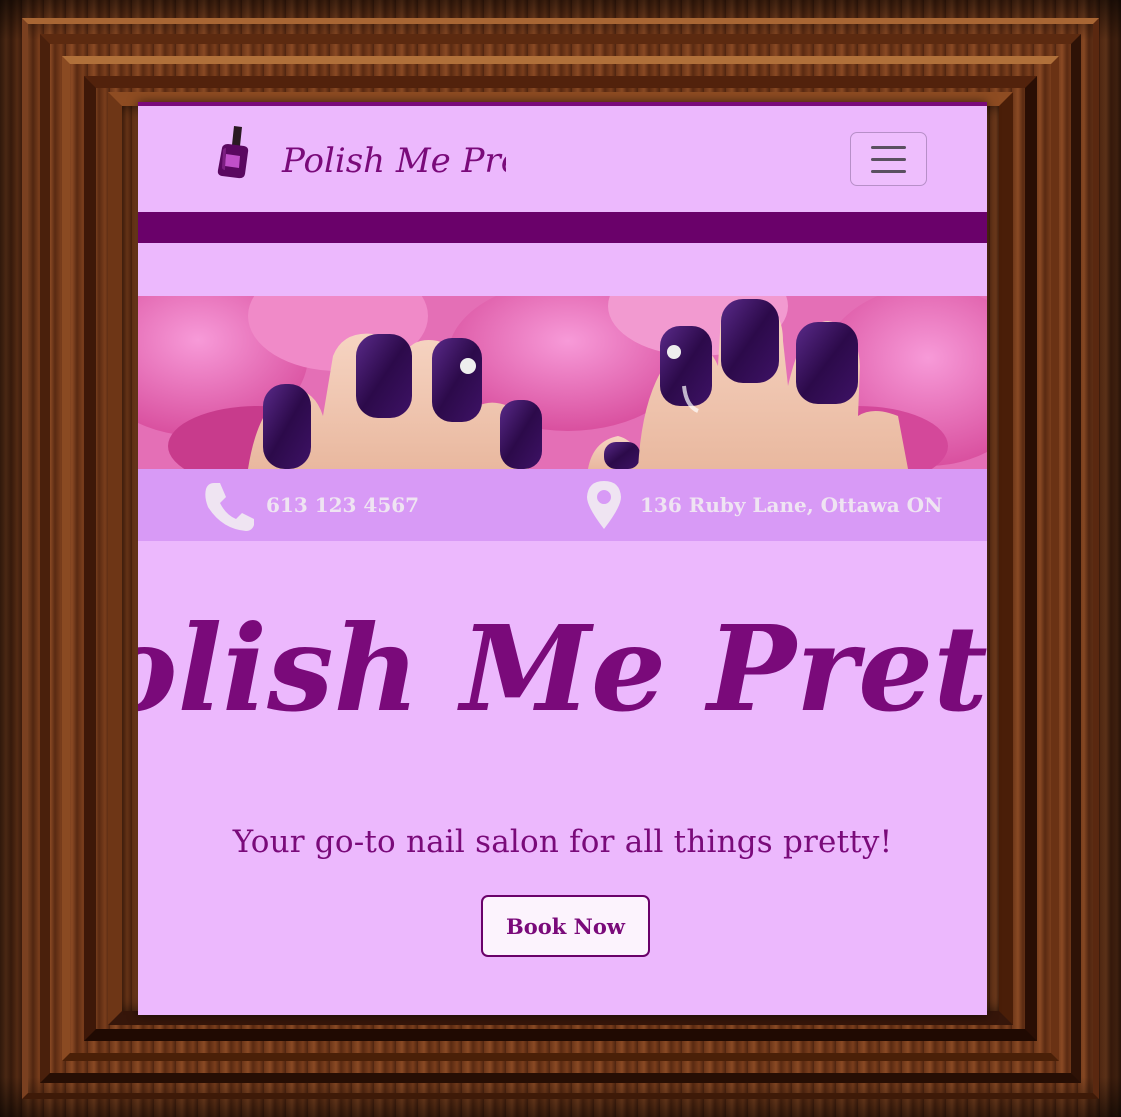  I want to click on contact-info-bar: 613 123 4567 136 Ruby Lane, Ottawa ON, so click(562, 505).